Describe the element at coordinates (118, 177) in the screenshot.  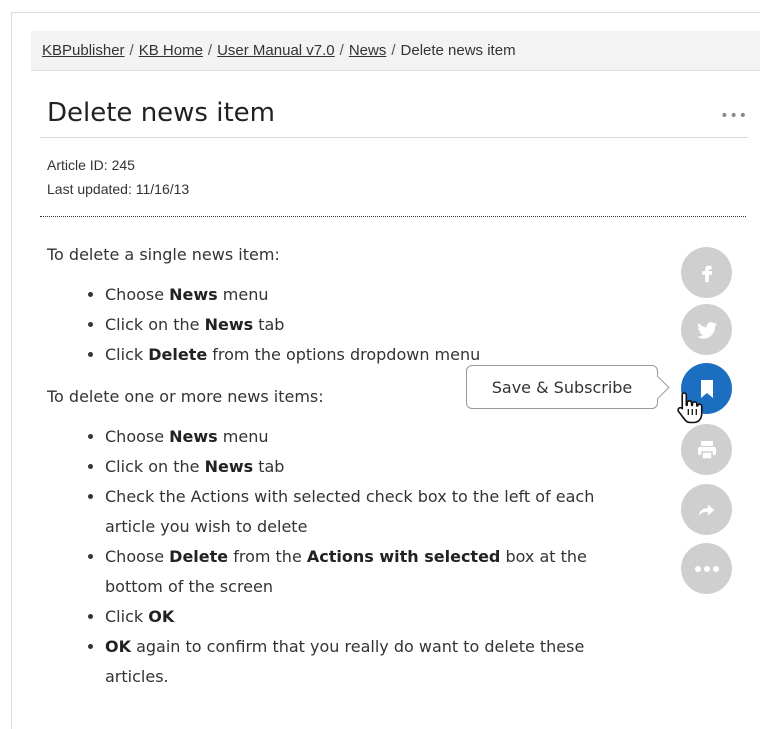
I see `article-meta: Article ID: 245 Last updated: 11/16/13` at that location.